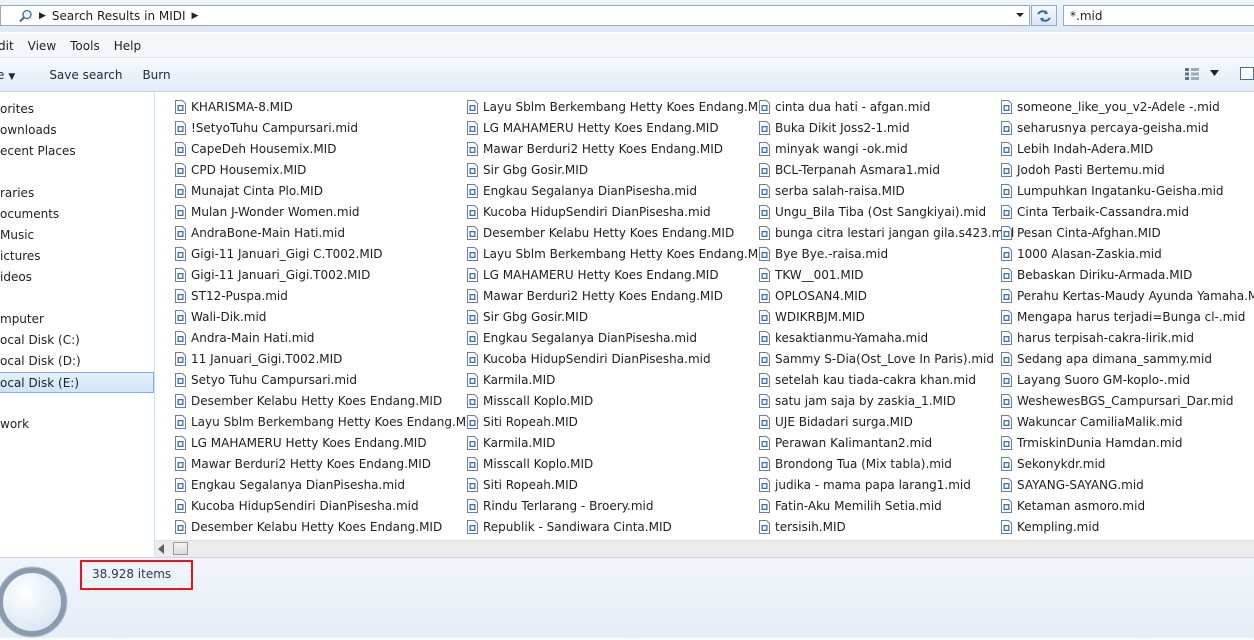  Describe the element at coordinates (1127, 421) in the screenshot. I see `file-item: Wakuncar CamiliaMalik.mid` at that location.